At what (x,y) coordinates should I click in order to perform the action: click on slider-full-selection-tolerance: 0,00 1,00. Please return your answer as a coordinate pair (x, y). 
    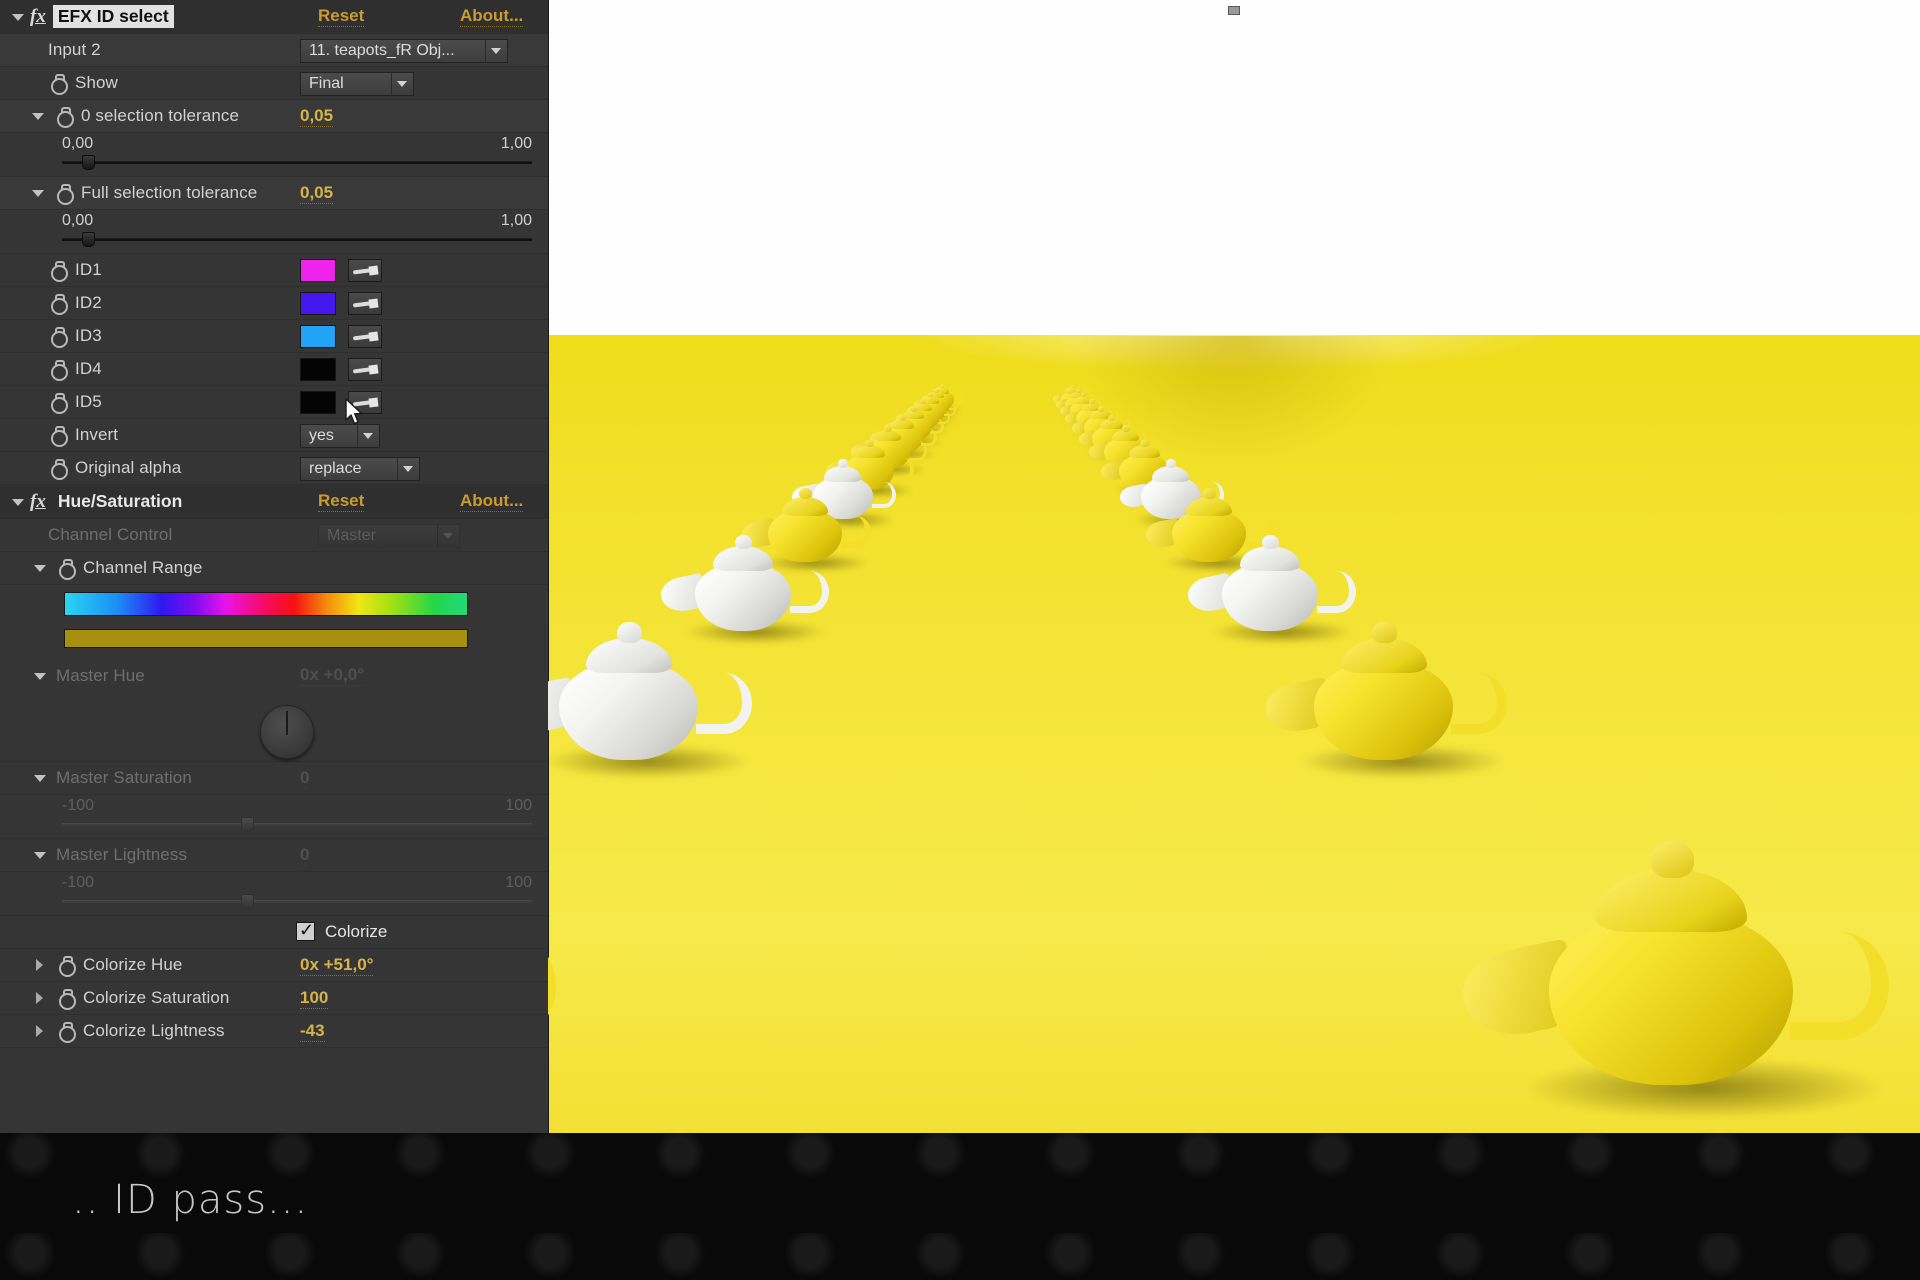
    Looking at the image, I should click on (274, 232).